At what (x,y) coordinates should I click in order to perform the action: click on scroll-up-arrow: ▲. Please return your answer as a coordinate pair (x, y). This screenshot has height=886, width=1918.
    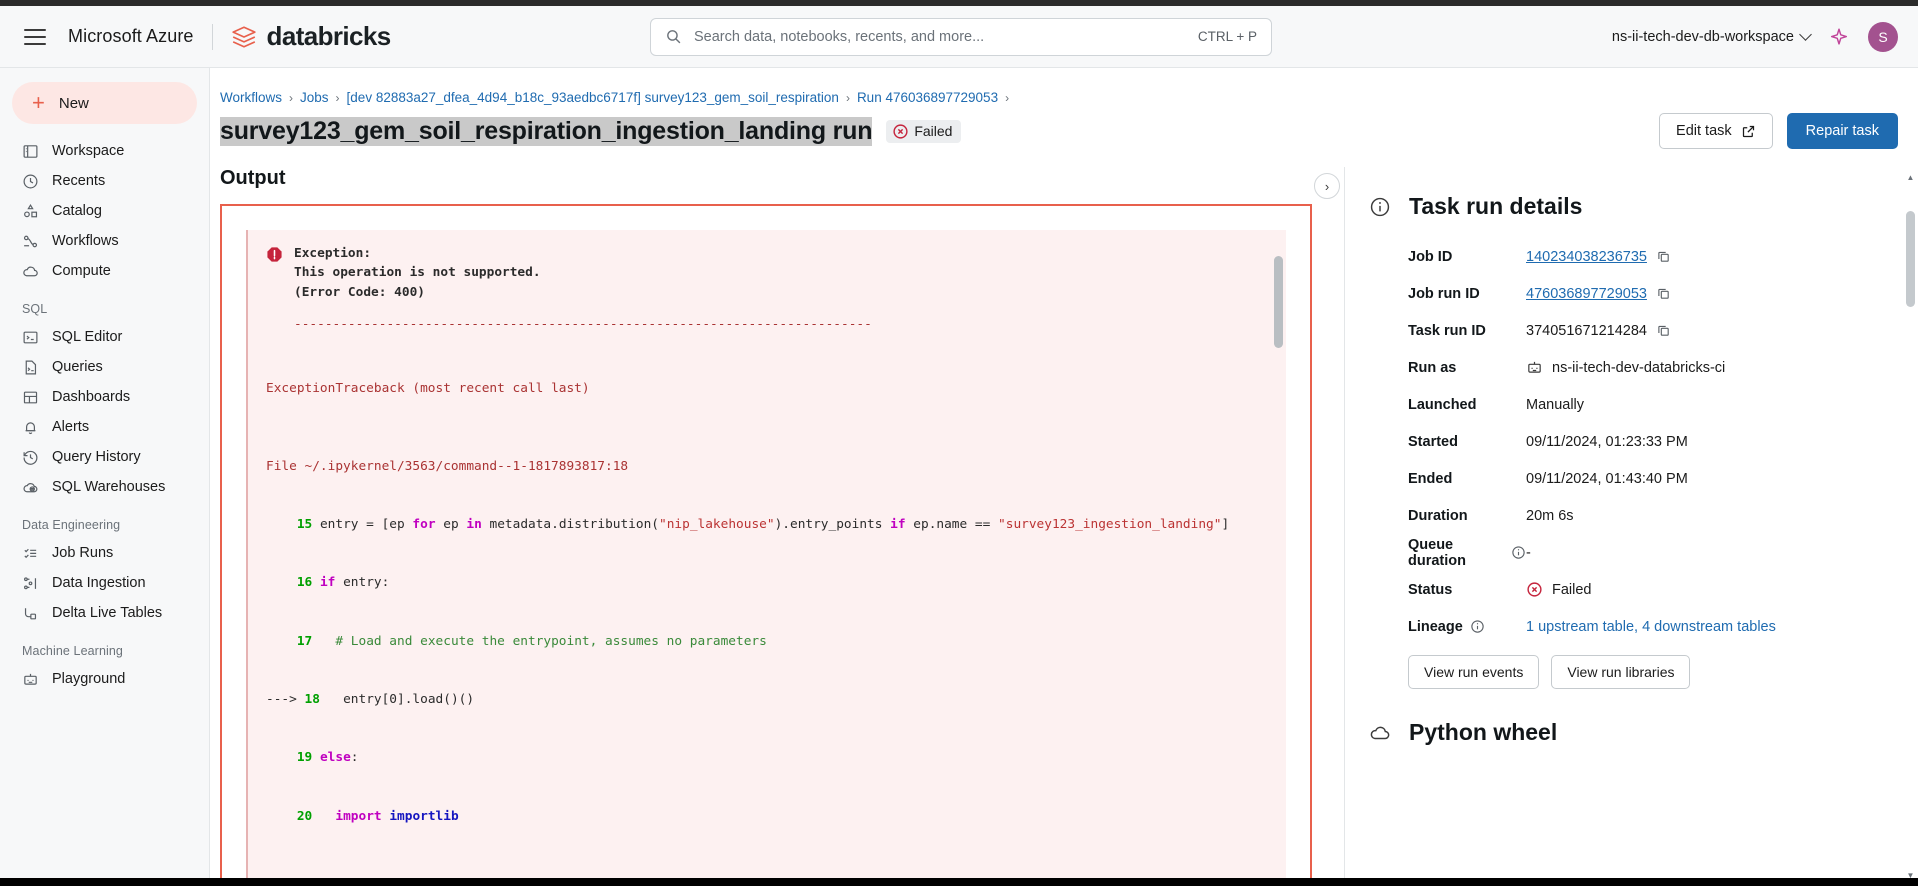
    Looking at the image, I should click on (1910, 177).